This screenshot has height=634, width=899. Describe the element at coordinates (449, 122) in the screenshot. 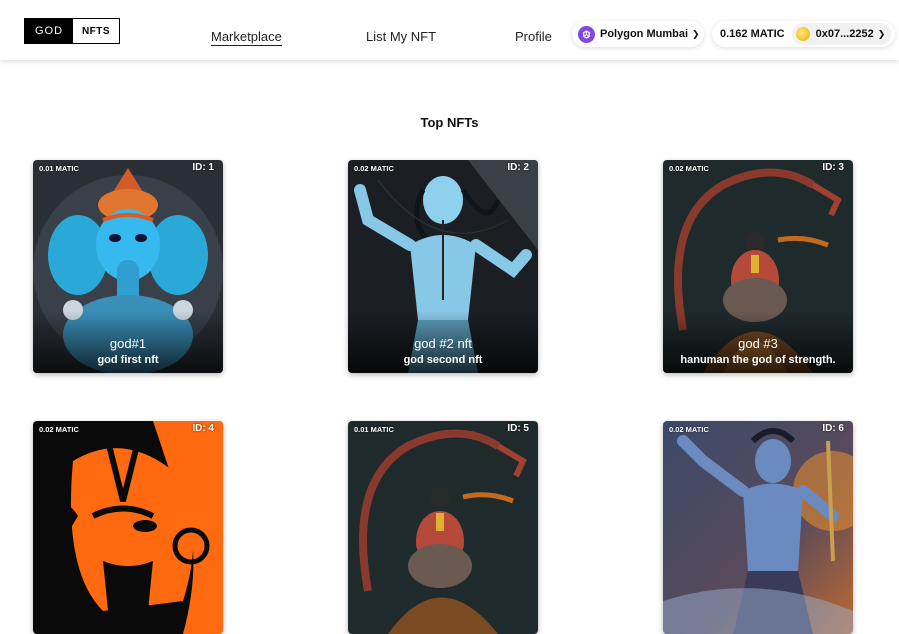

I see `section-title: Top NFTs` at that location.